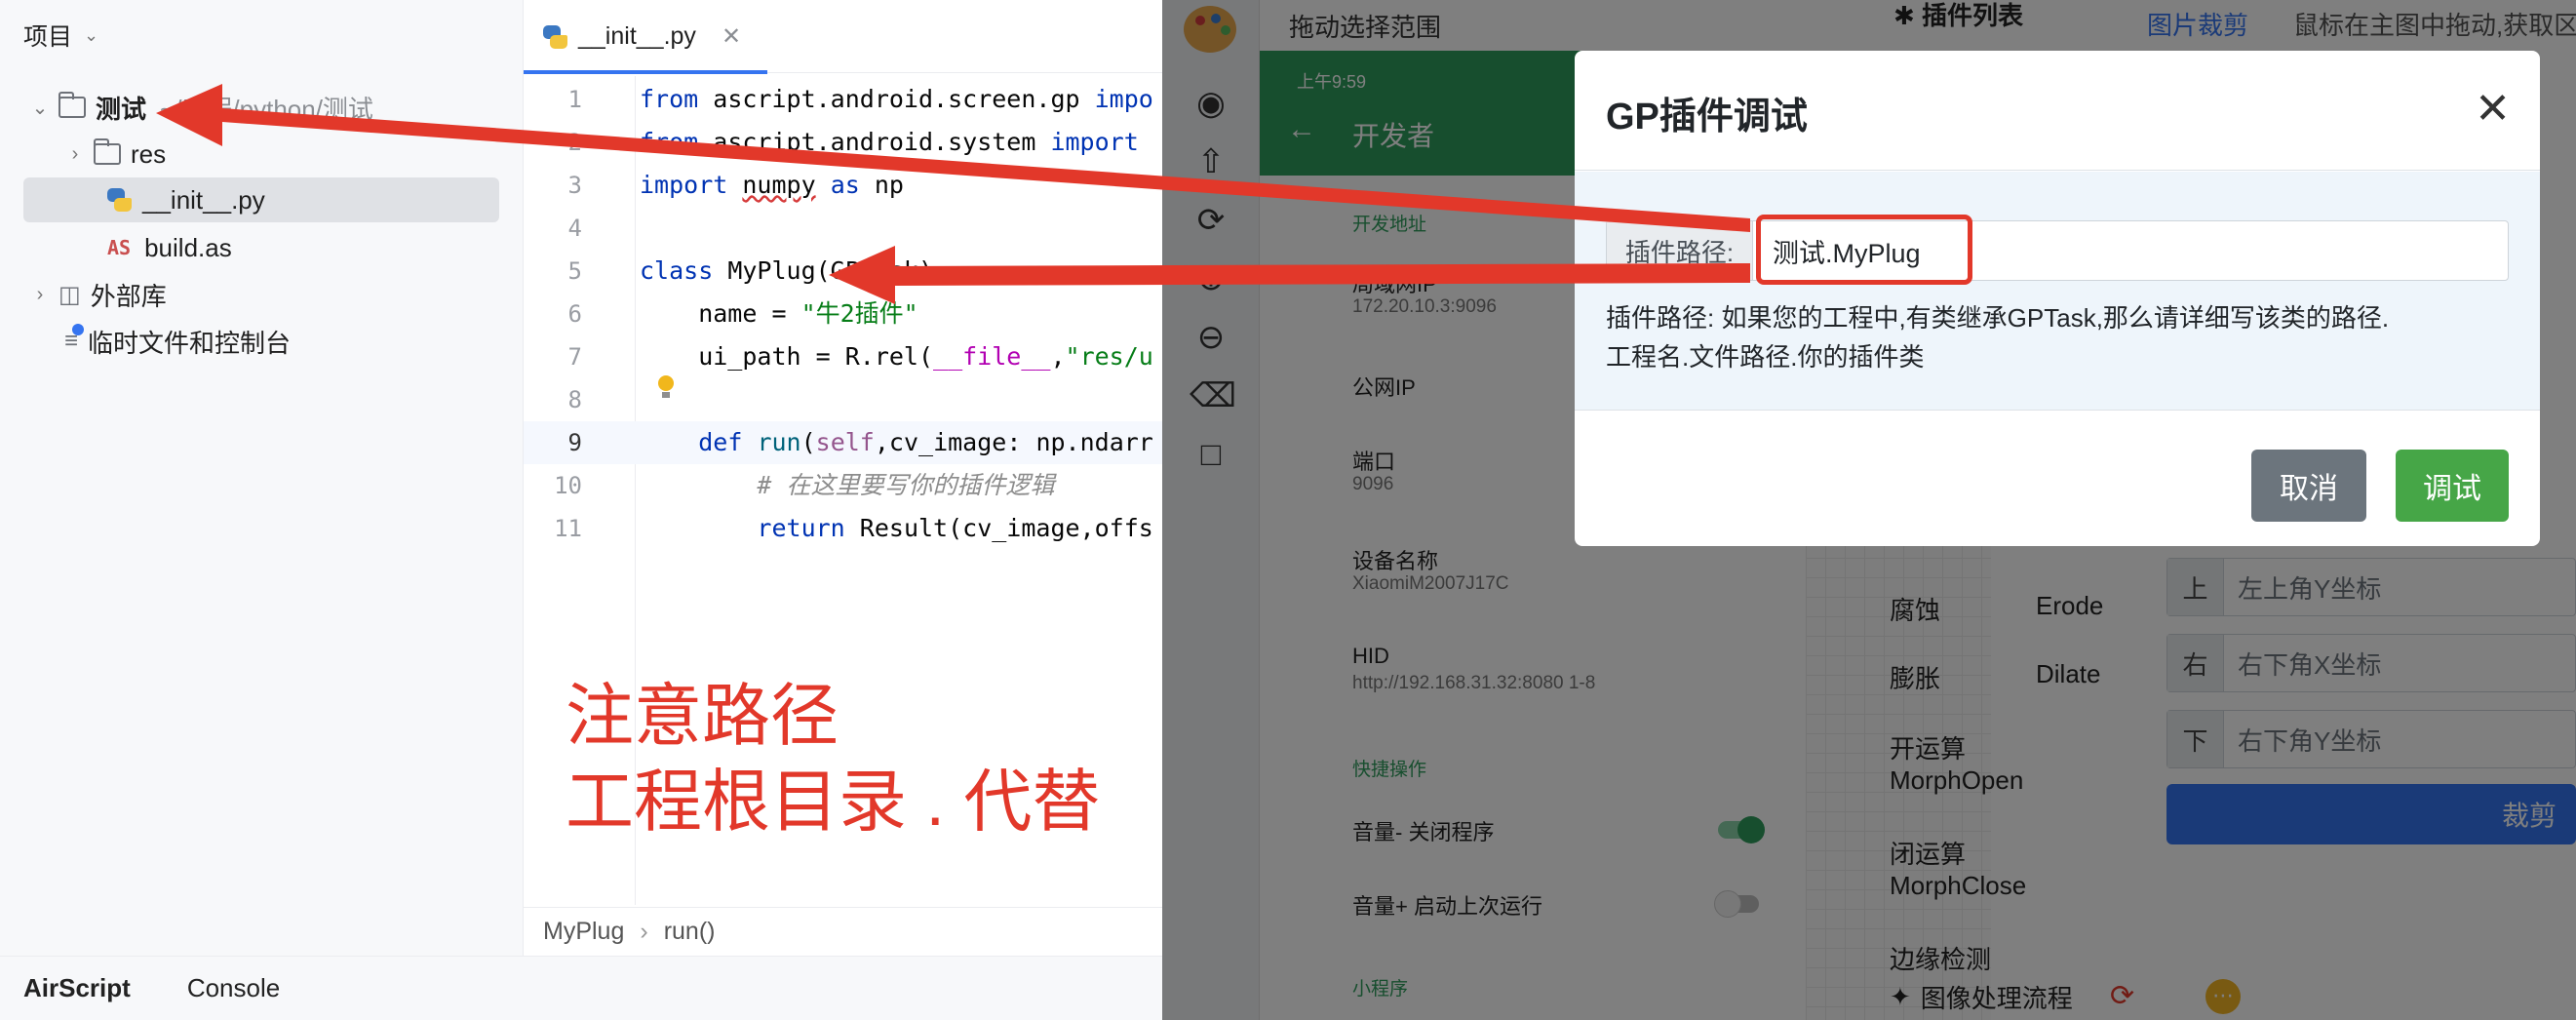  What do you see at coordinates (1707, 117) in the screenshot?
I see `modal-title: GP插件调试` at bounding box center [1707, 117].